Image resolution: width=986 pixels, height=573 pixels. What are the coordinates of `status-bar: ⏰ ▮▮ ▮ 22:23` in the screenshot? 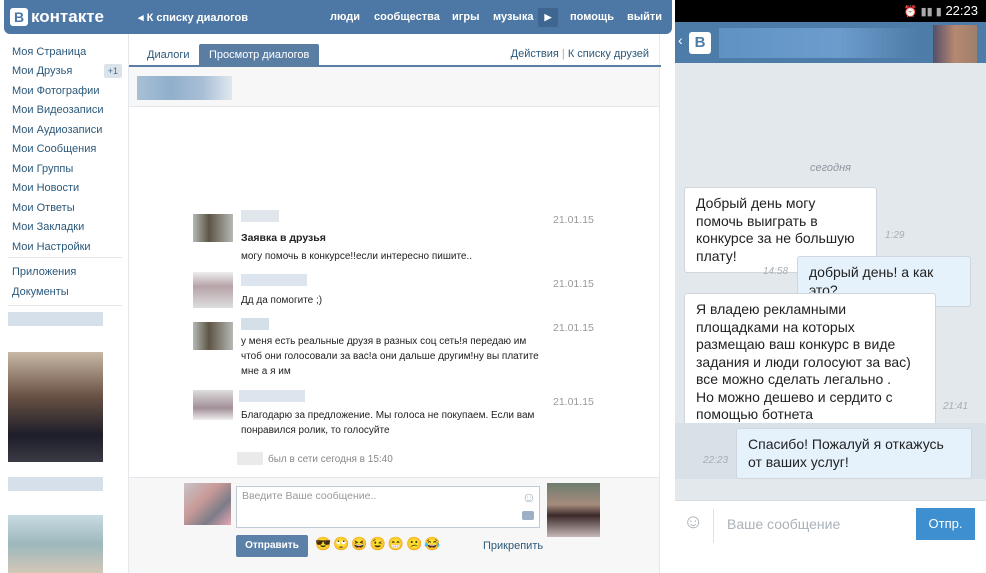 It's located at (830, 11).